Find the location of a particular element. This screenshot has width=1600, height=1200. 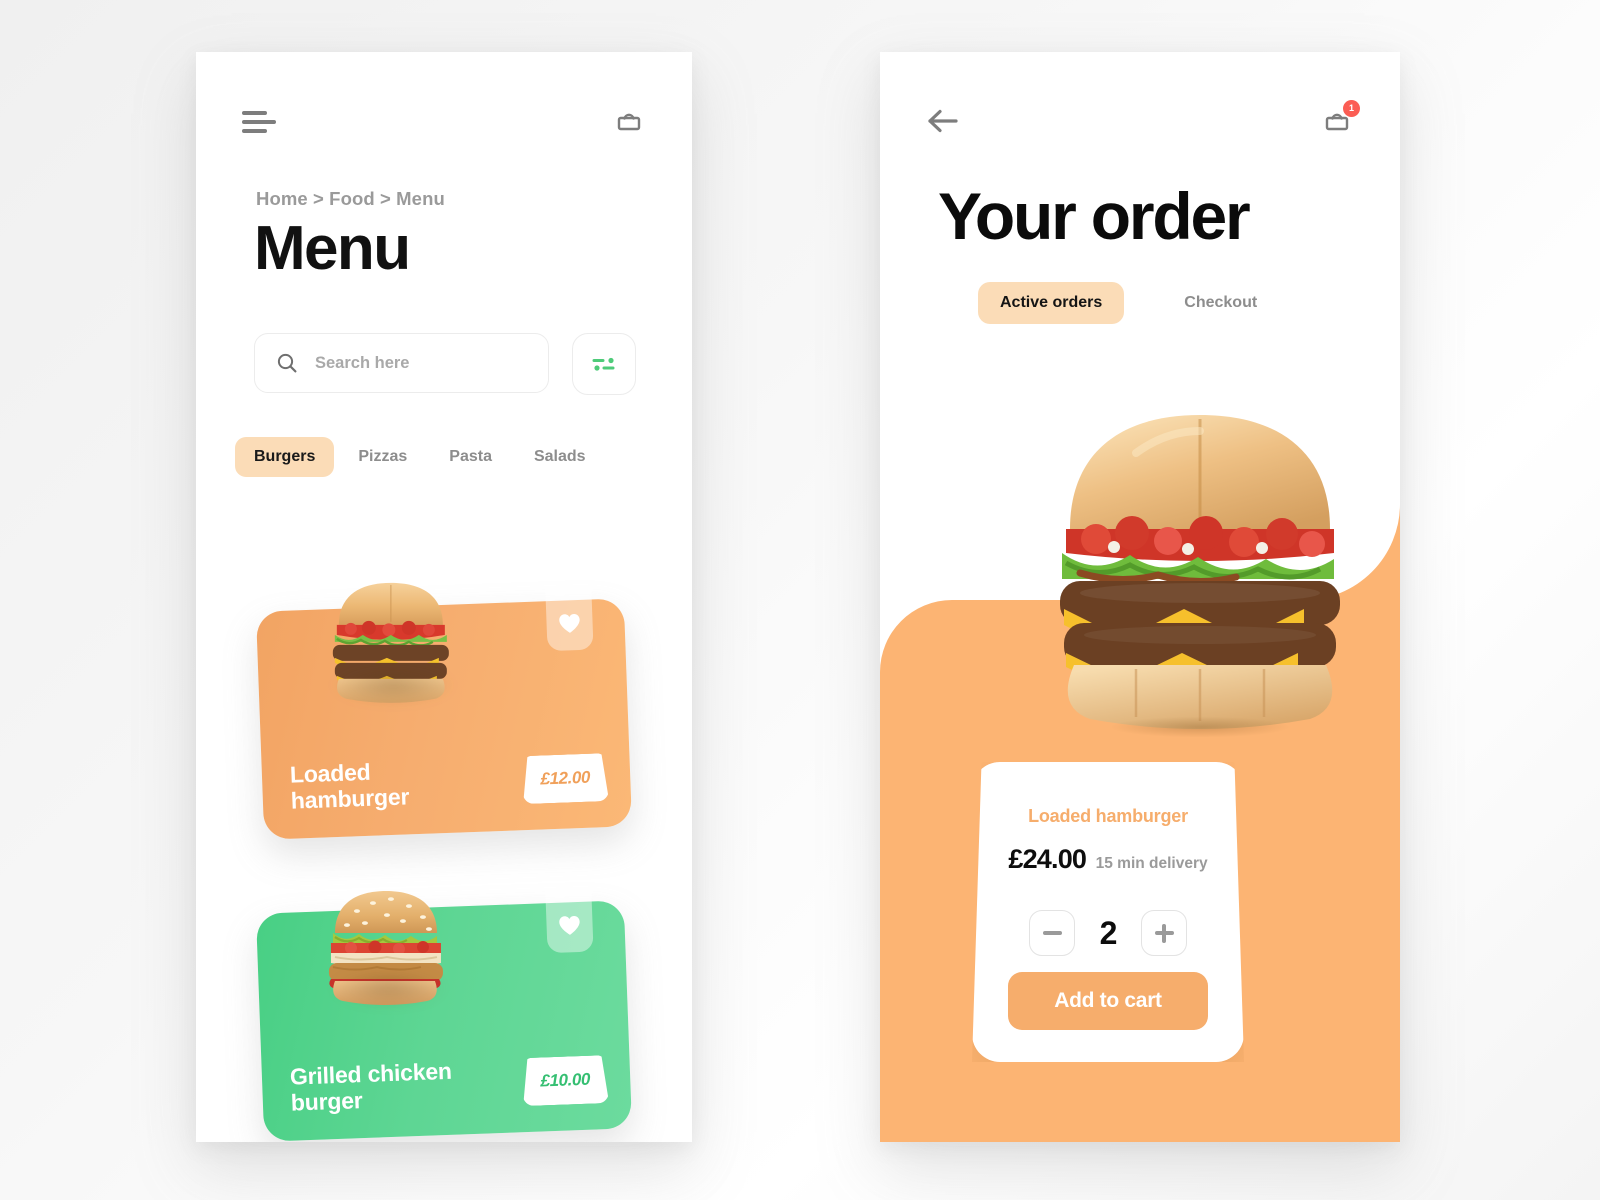

order-price-row: £24.00 15 min delivery is located at coordinates (1108, 859).